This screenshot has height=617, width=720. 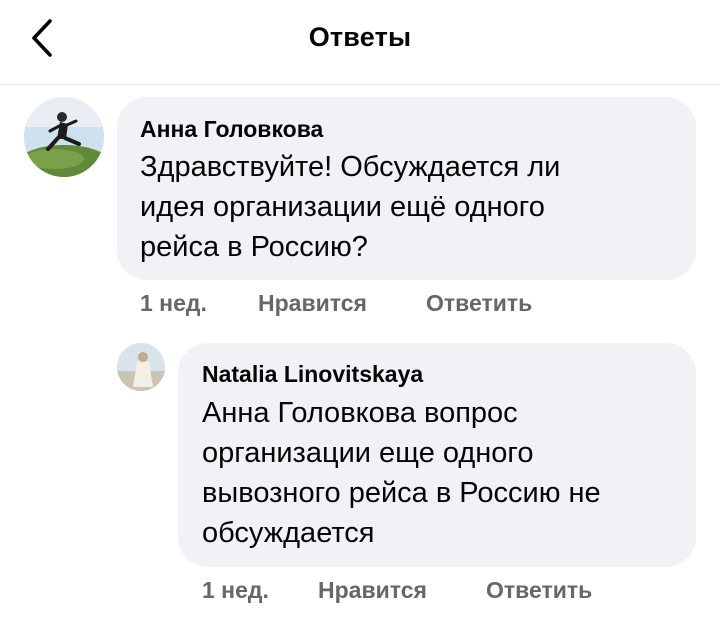 I want to click on comment-text-line: идея организации ещё одного, so click(x=342, y=207).